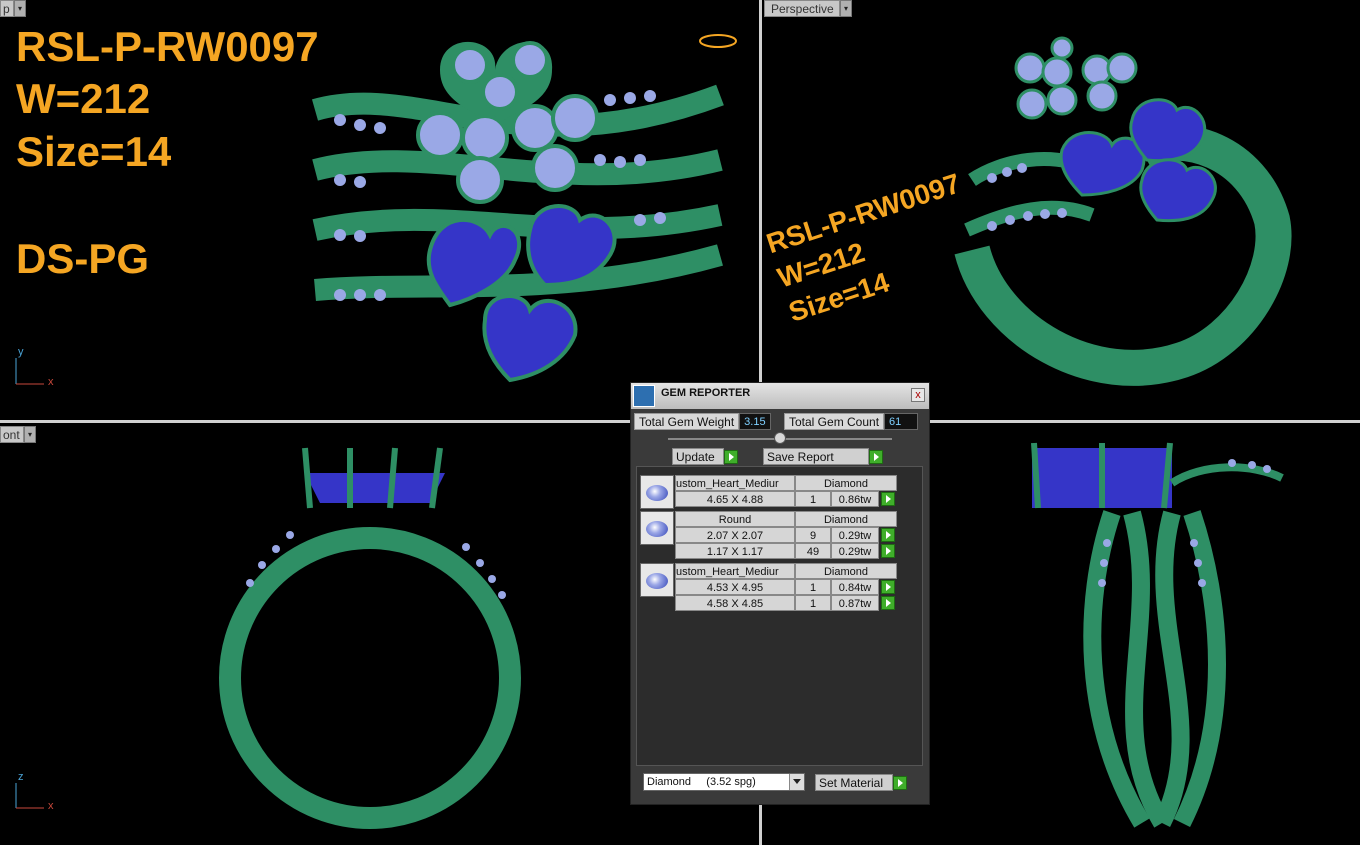  Describe the element at coordinates (83, 258) in the screenshot. I see `design-material-text: DS-PG` at that location.